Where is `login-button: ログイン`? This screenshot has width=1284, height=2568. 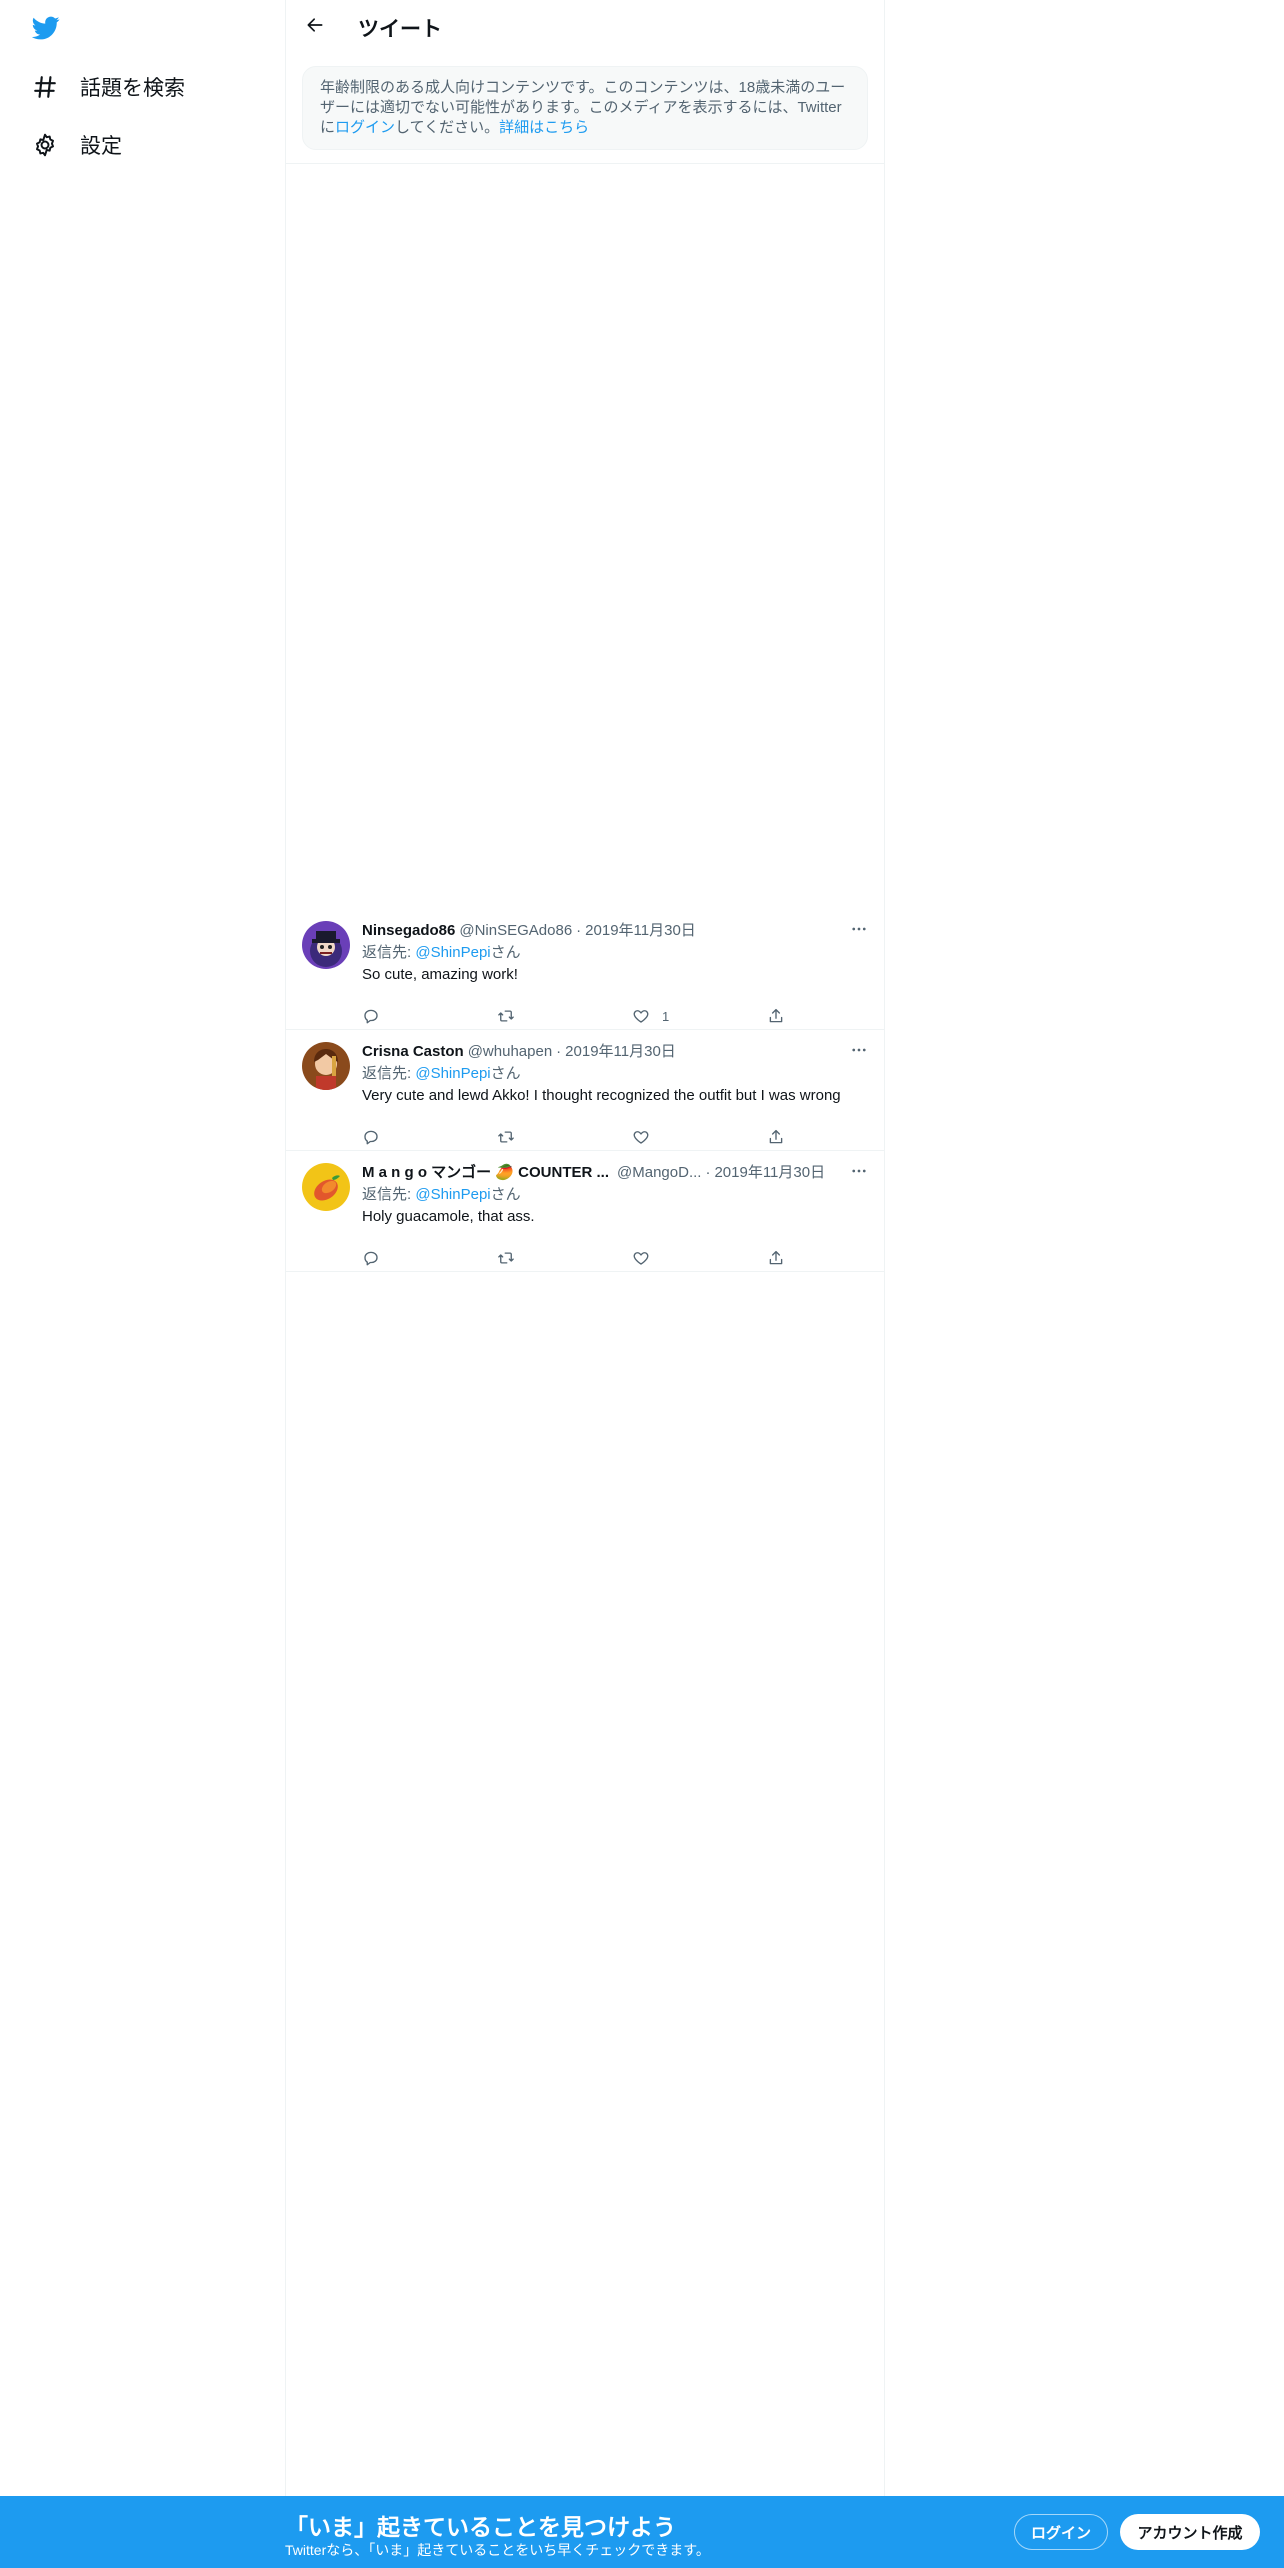 login-button: ログイン is located at coordinates (1061, 2532).